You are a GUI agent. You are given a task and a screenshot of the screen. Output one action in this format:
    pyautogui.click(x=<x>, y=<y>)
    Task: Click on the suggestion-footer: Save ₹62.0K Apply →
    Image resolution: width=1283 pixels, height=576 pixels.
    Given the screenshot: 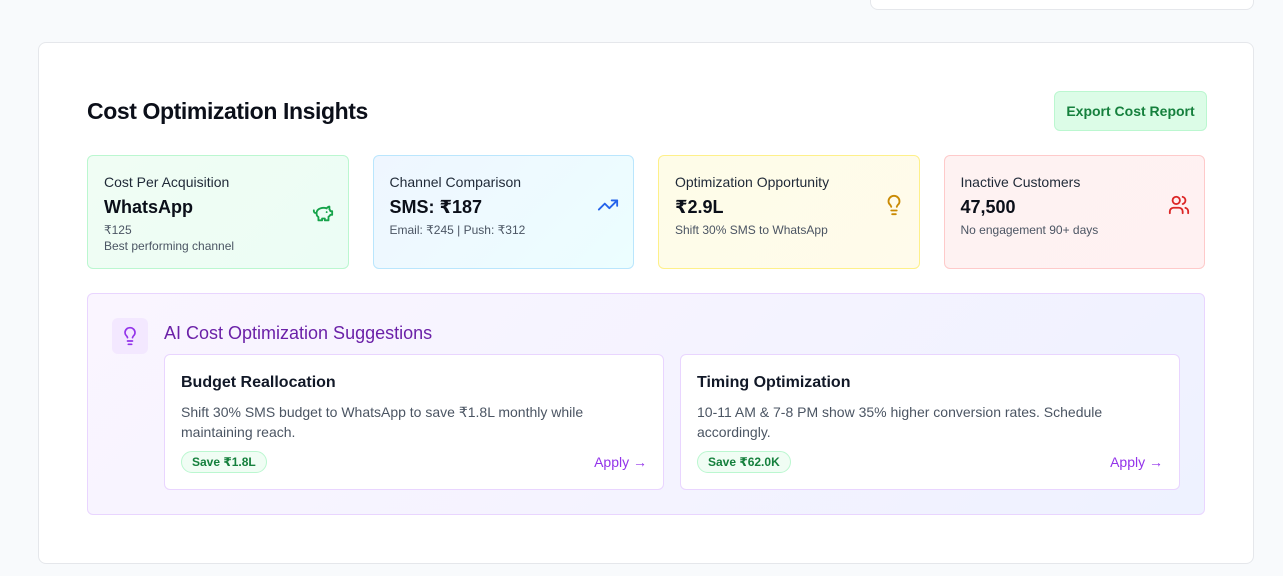 What is the action you would take?
    pyautogui.click(x=930, y=462)
    